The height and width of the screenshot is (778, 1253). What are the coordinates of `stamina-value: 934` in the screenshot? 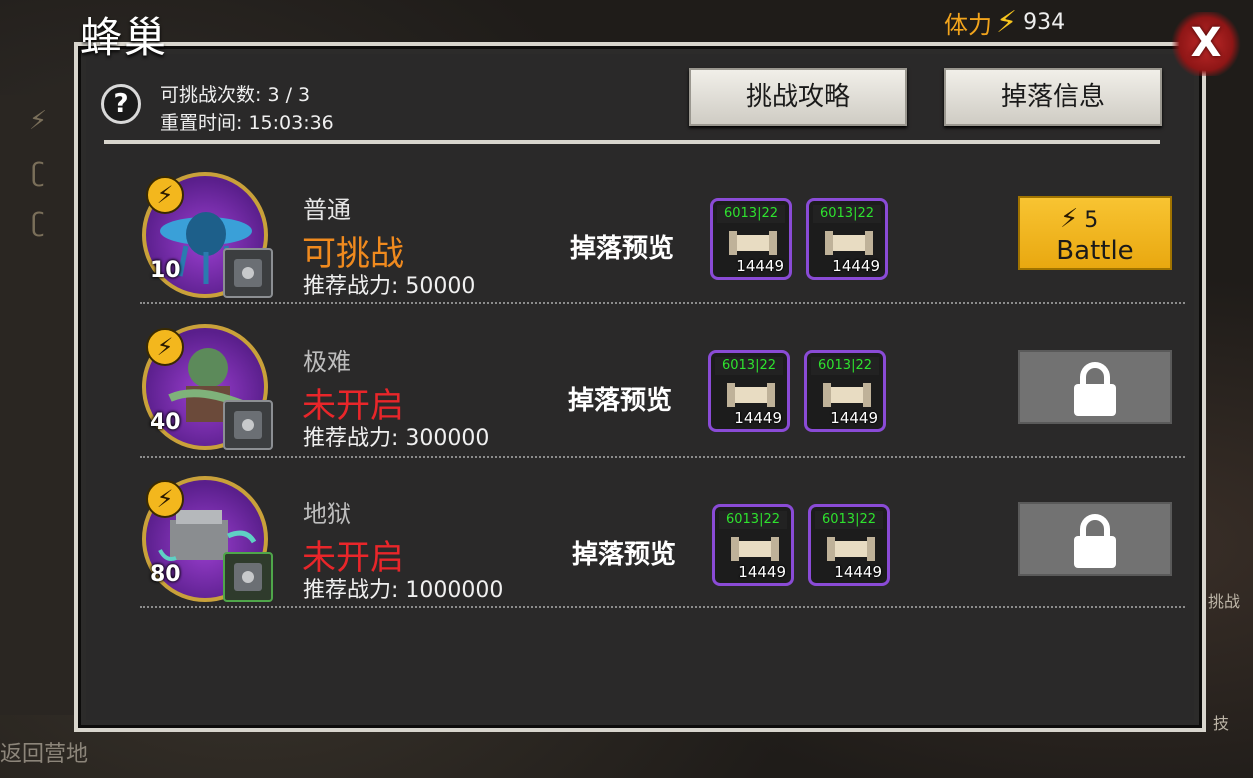 It's located at (1044, 22).